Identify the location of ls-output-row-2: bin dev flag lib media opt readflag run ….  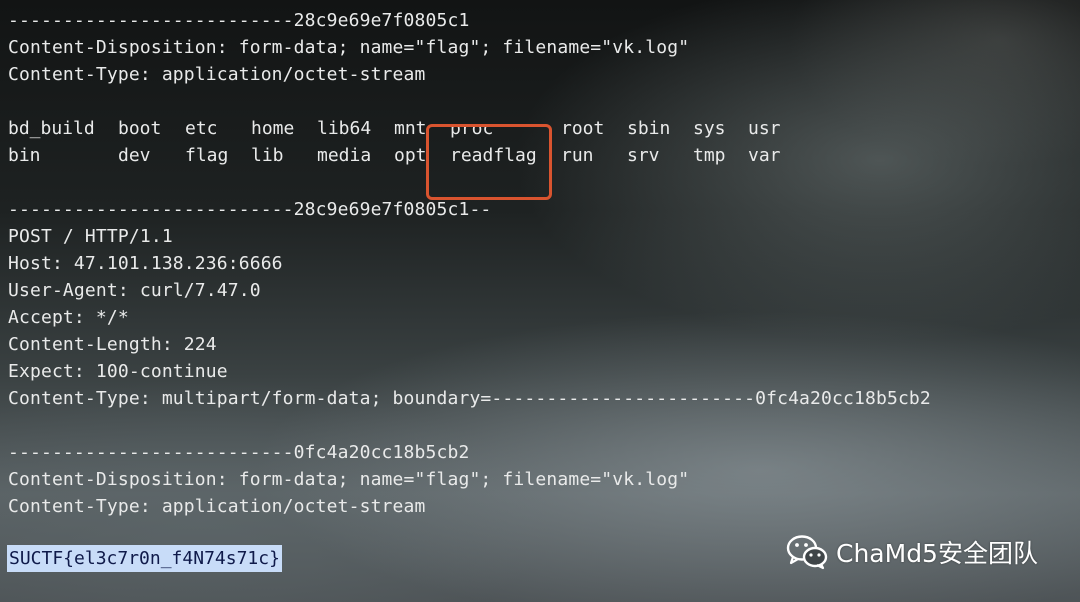
(408, 155).